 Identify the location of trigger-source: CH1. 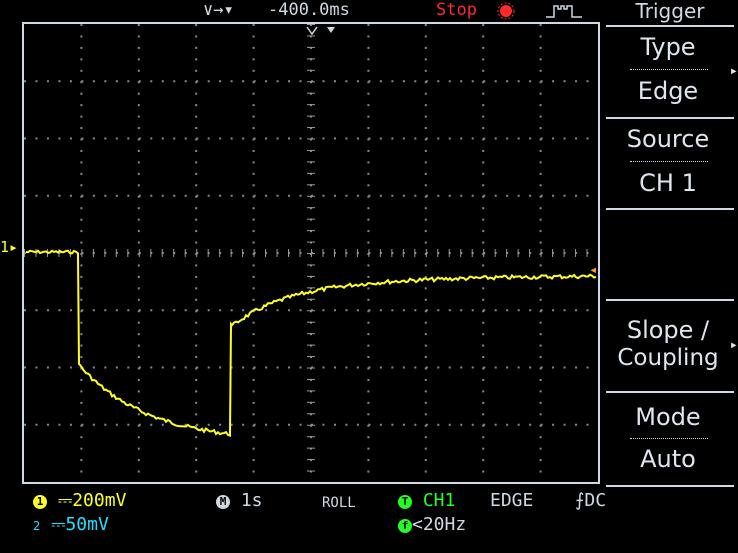
(439, 500).